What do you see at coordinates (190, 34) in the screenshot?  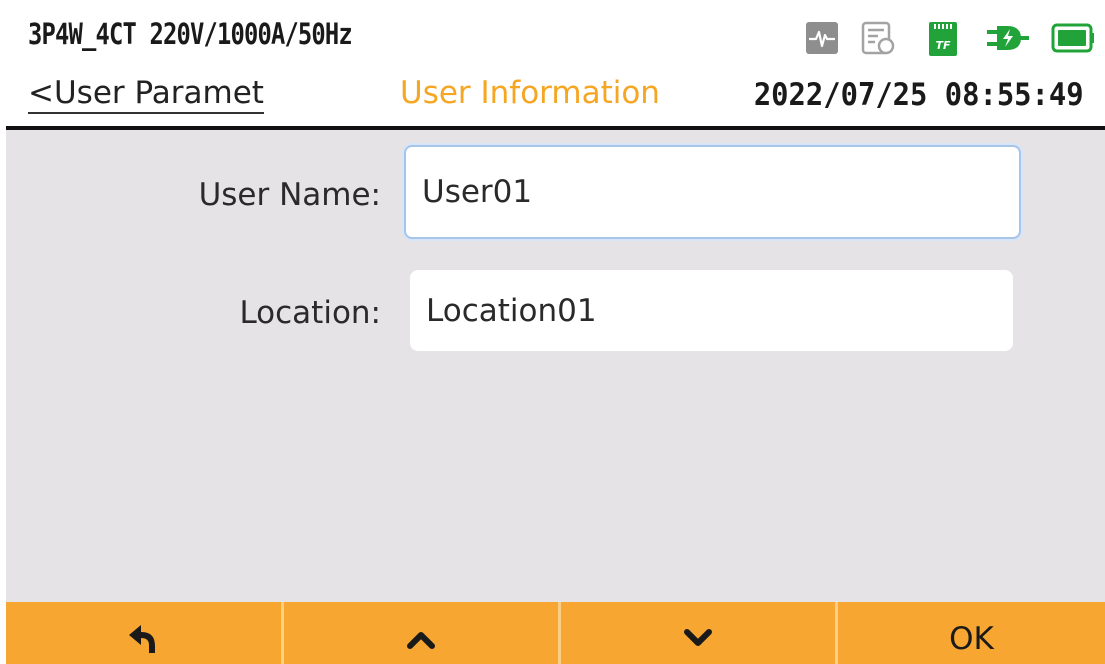 I see `wiring-config-text: 3P4W_4CT 220V/1000A/50Hz` at bounding box center [190, 34].